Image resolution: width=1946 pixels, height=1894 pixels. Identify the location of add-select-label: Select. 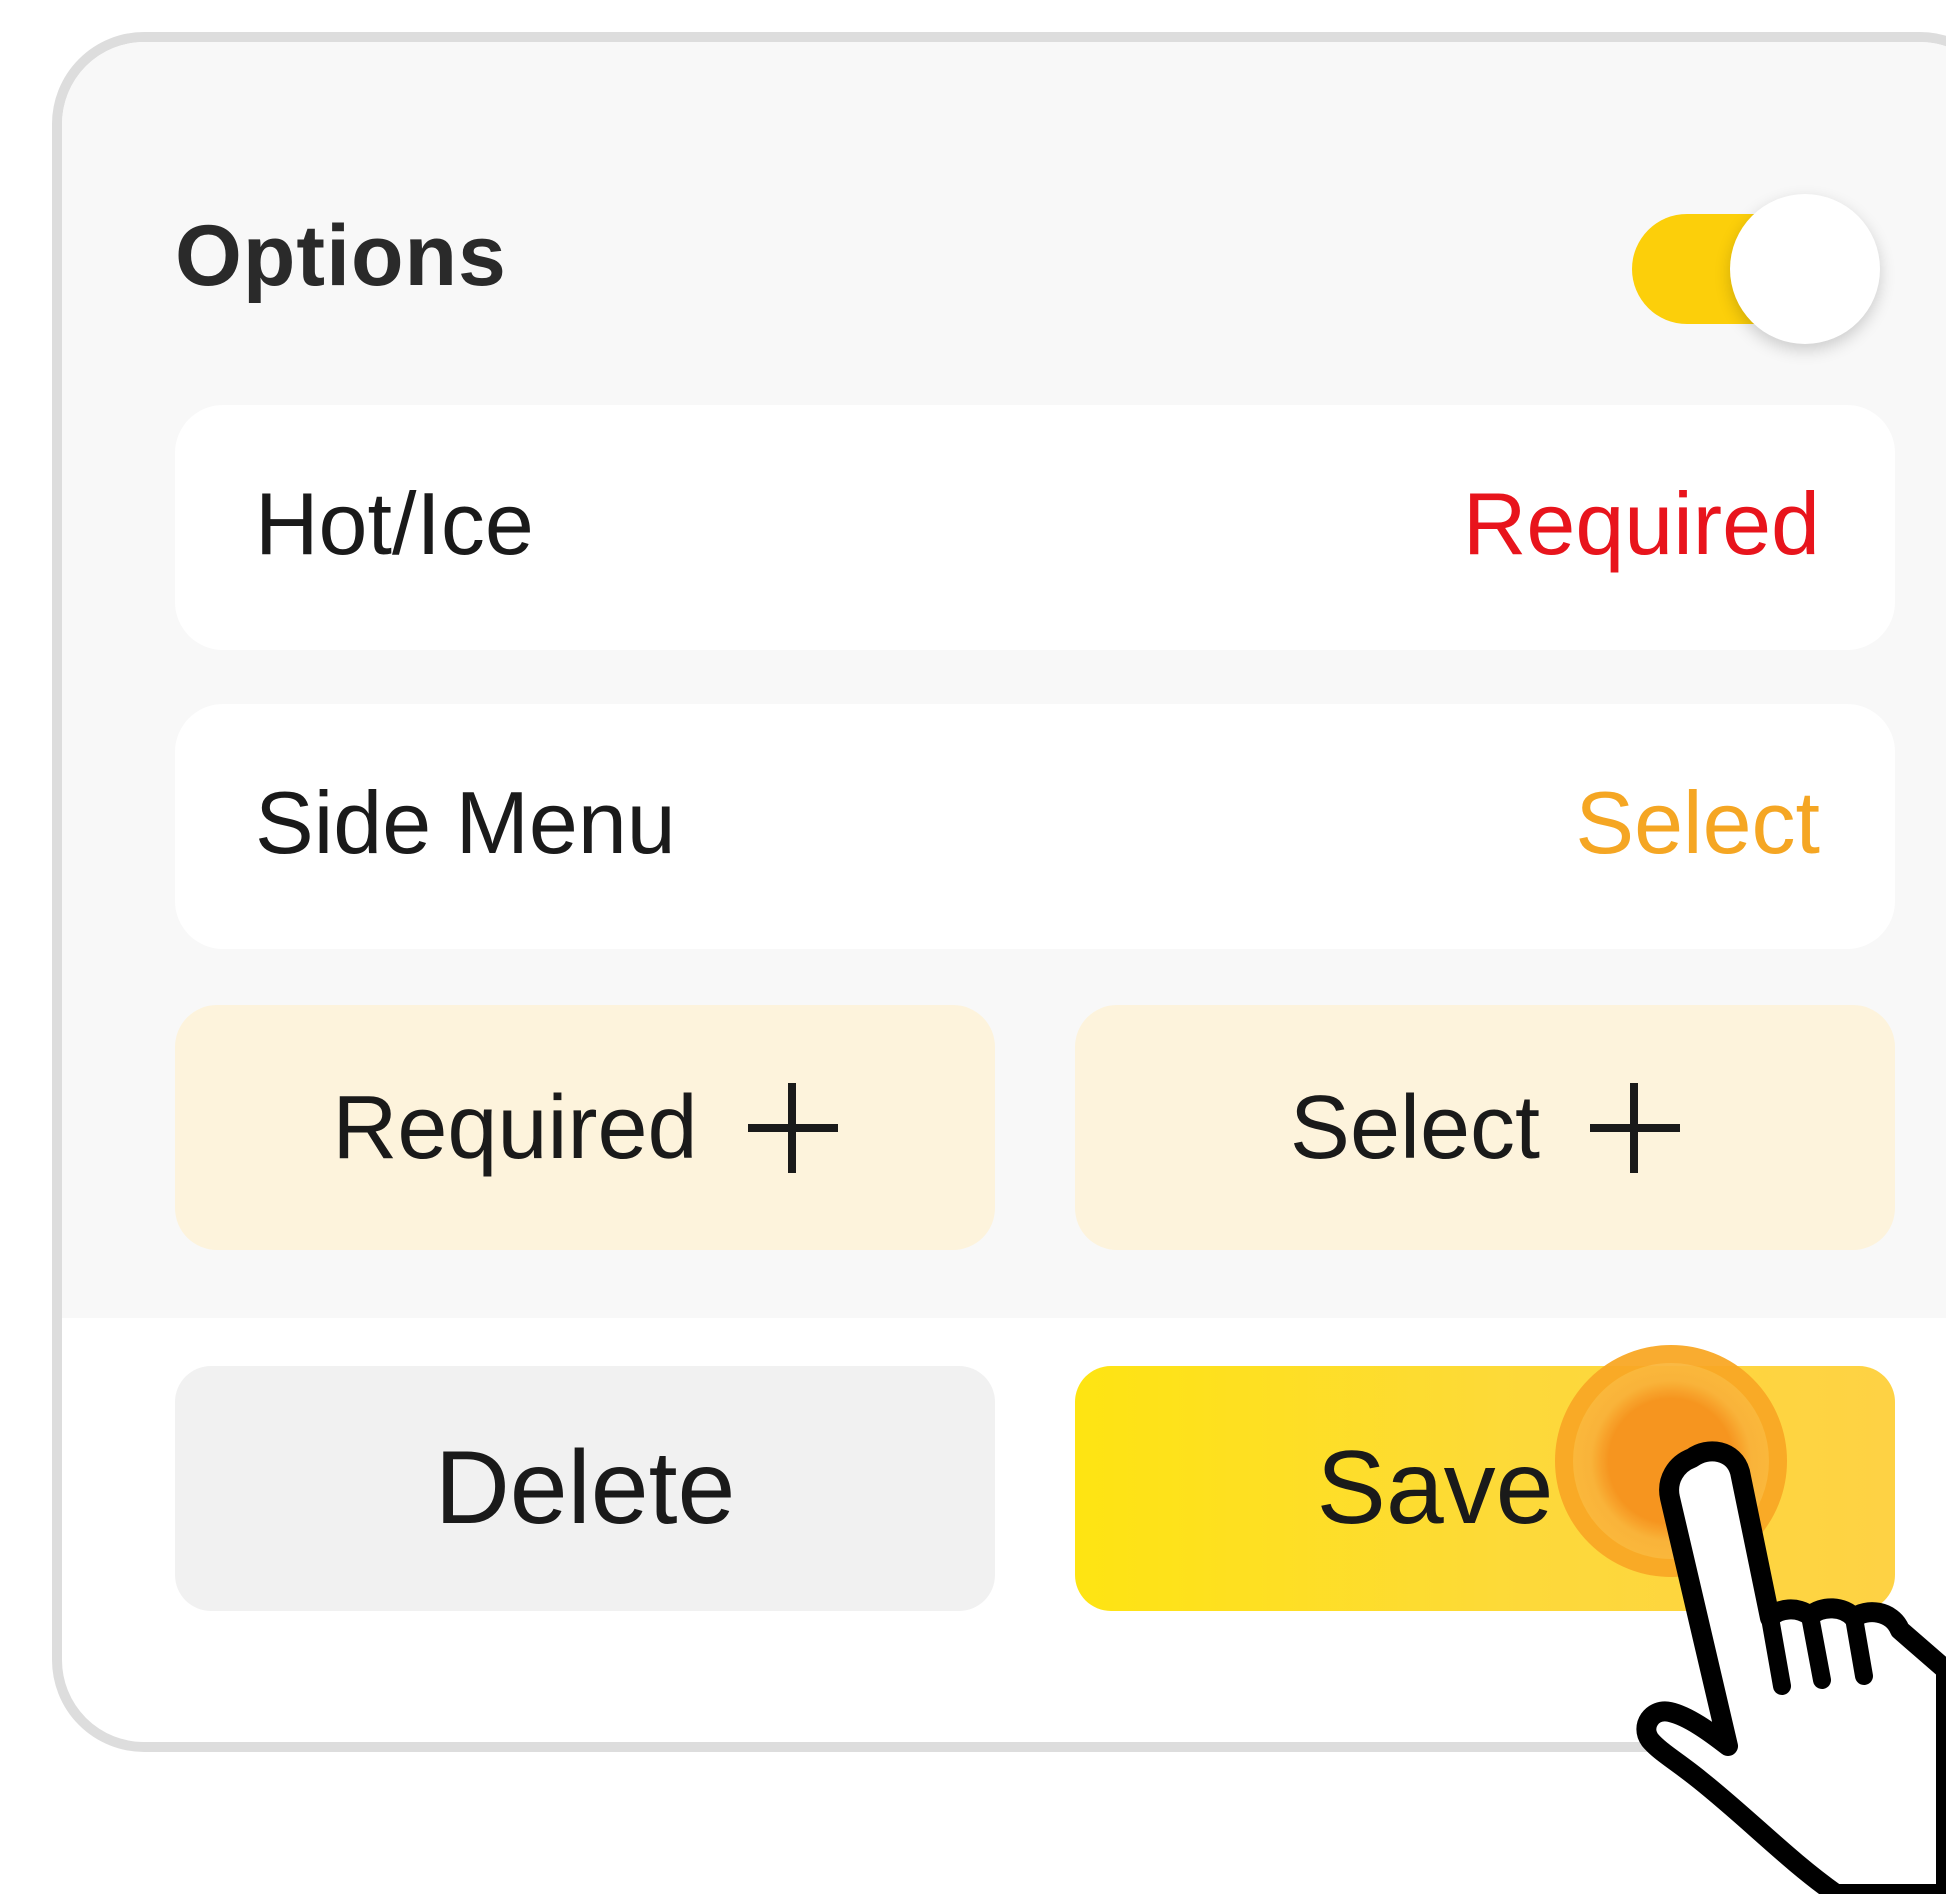
(1415, 1127).